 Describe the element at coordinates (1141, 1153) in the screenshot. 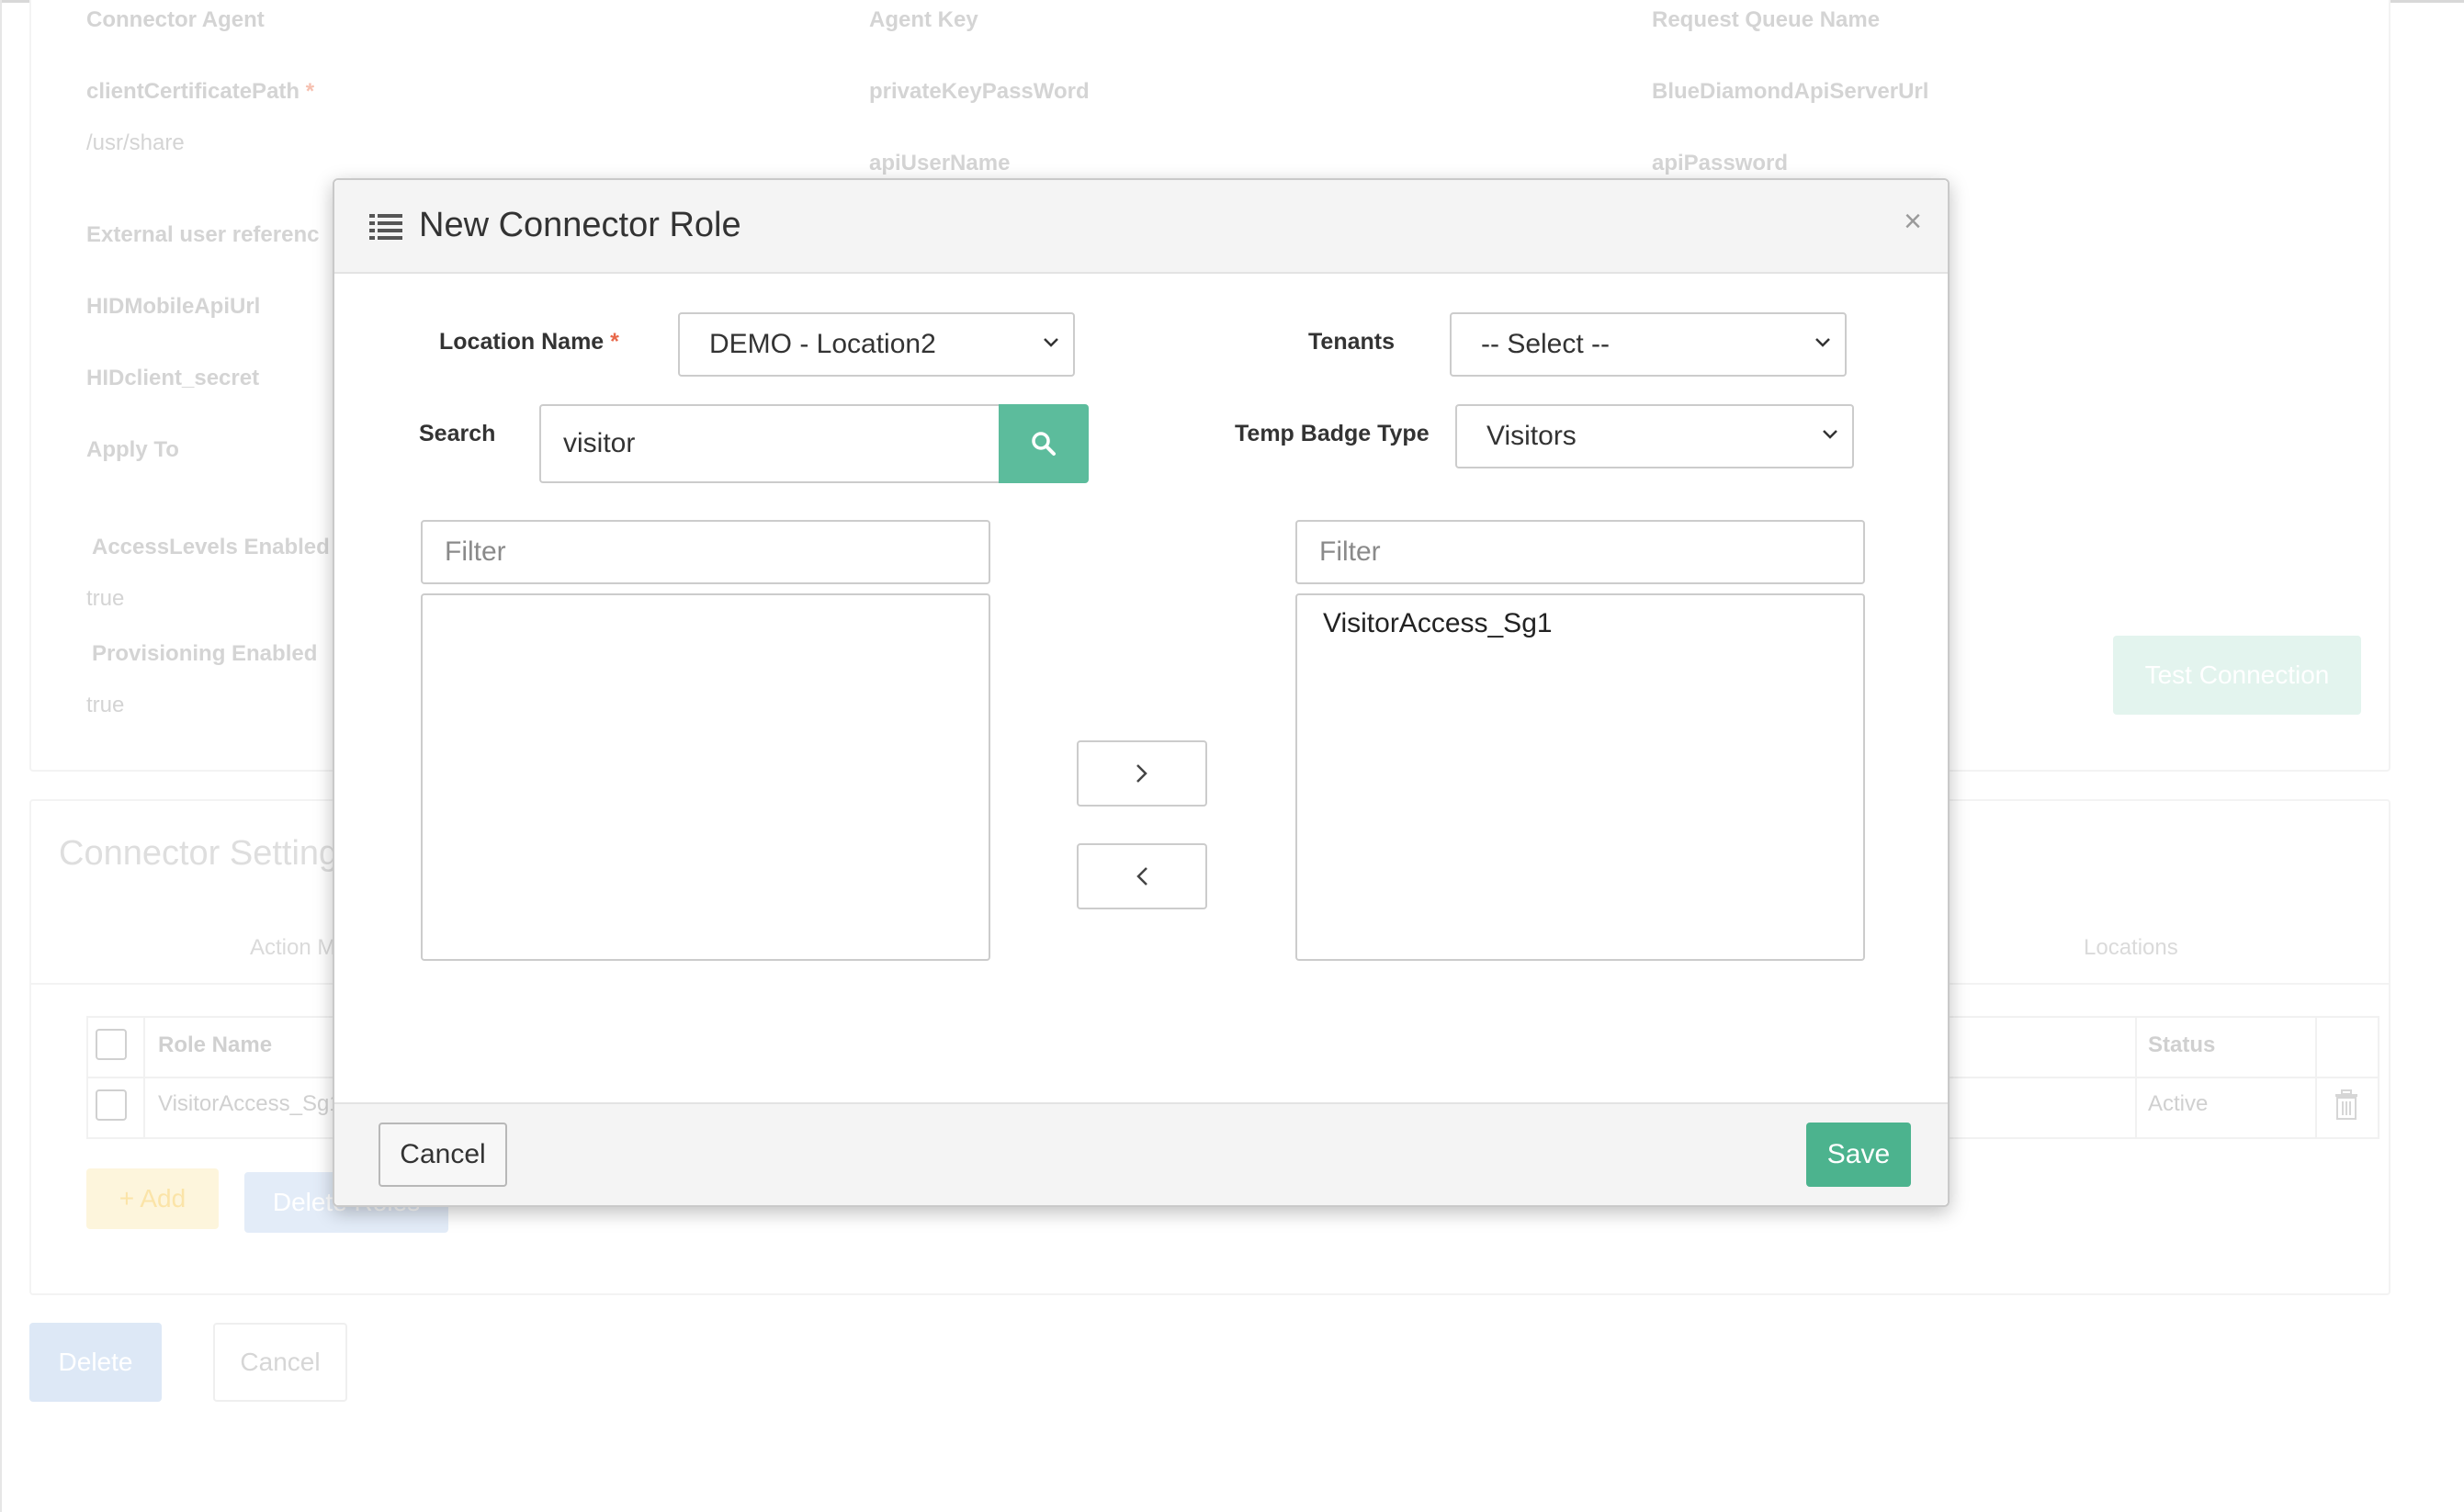

I see `modal-footer: Cancel Save` at that location.